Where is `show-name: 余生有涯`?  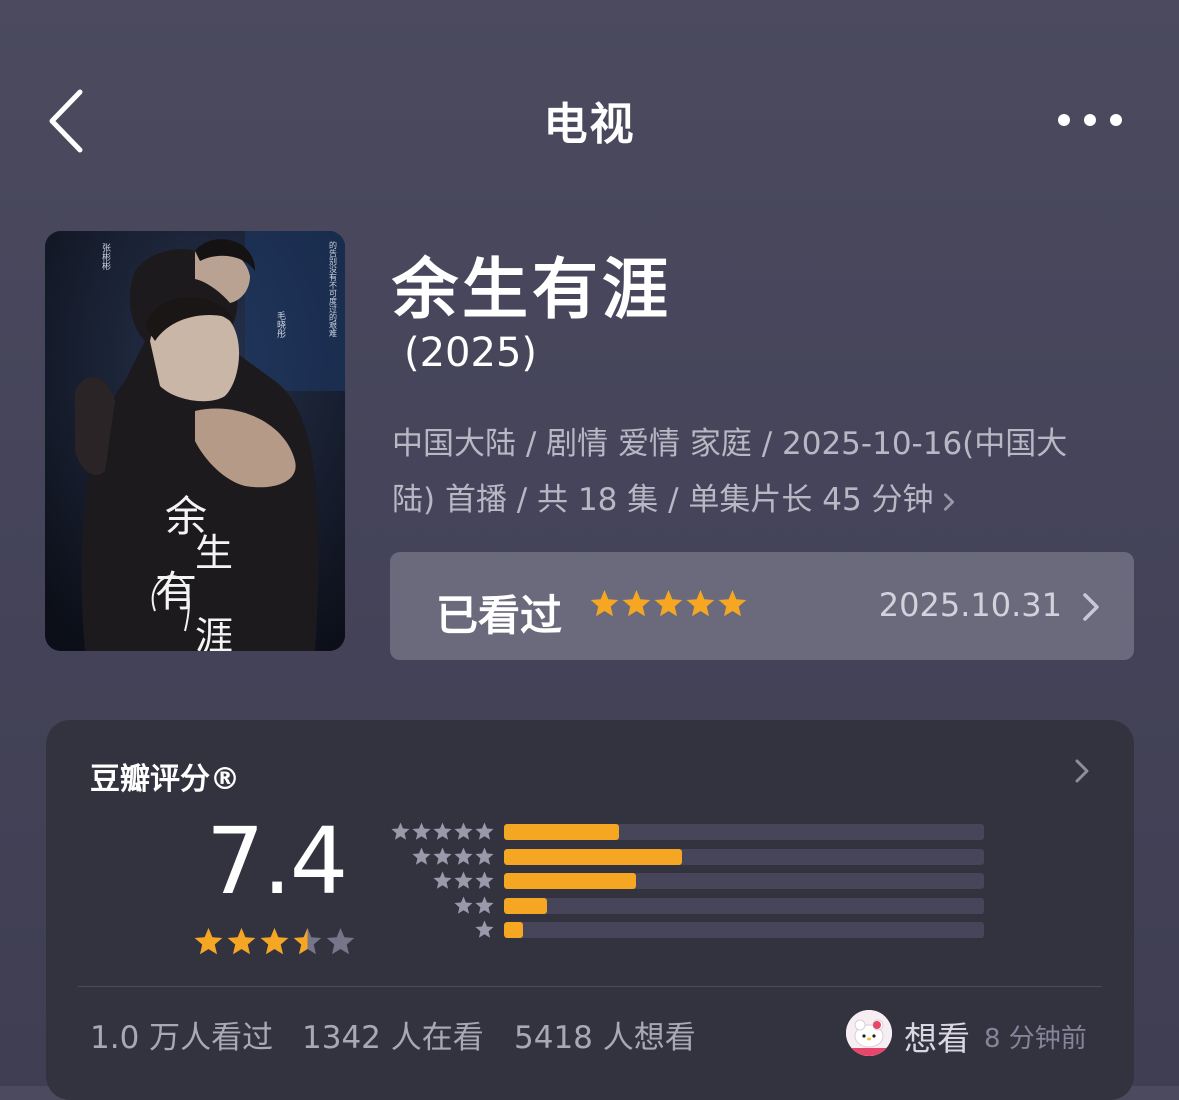 show-name: 余生有涯 is located at coordinates (532, 289).